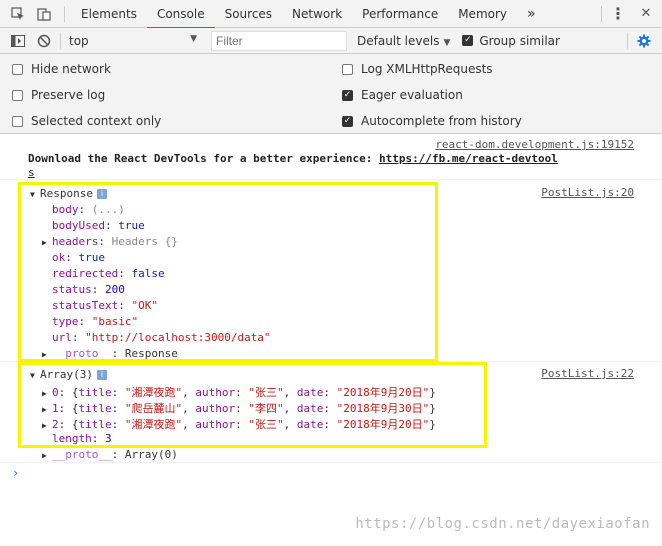  I want to click on eager-eval-setting: ✓ Eager evaluation, so click(402, 95).